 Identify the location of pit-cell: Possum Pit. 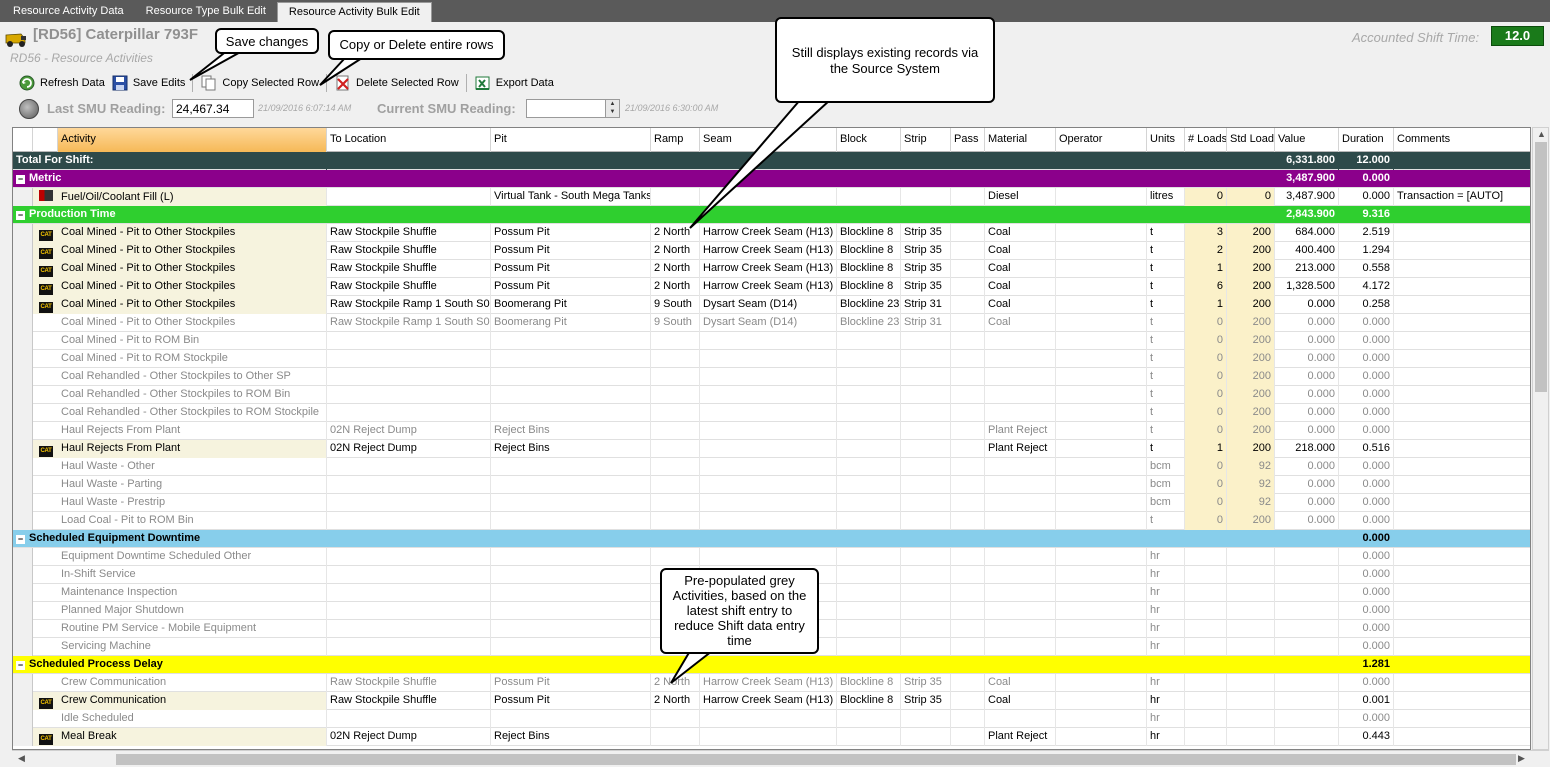
(571, 701).